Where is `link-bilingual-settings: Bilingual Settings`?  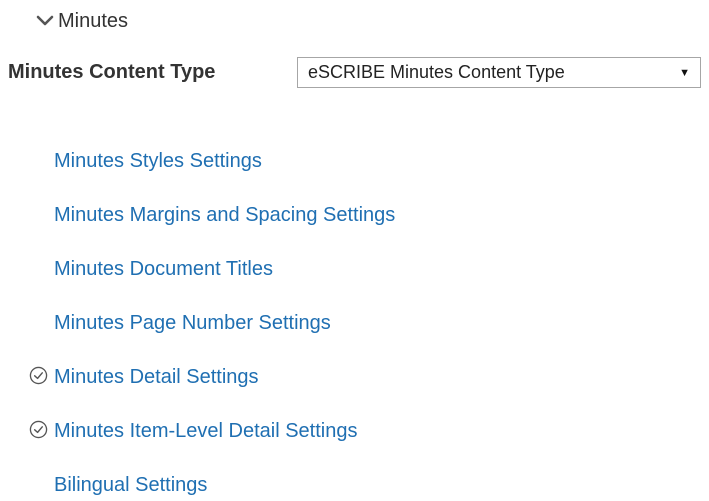 link-bilingual-settings: Bilingual Settings is located at coordinates (130, 485).